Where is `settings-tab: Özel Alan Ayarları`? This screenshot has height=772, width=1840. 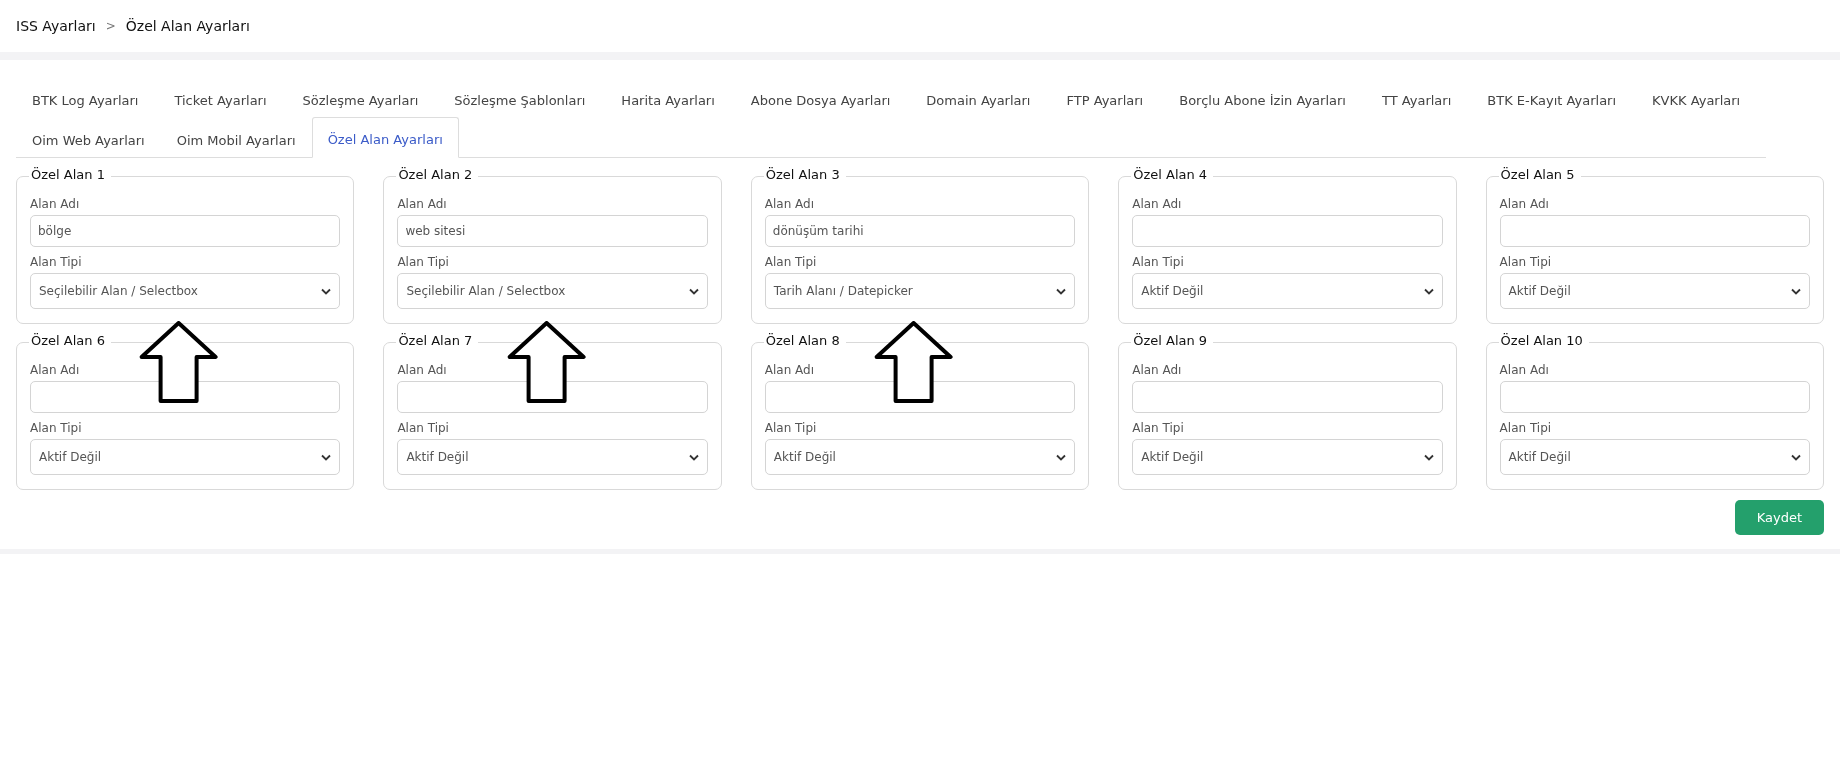
settings-tab: Özel Alan Ayarları is located at coordinates (385, 137).